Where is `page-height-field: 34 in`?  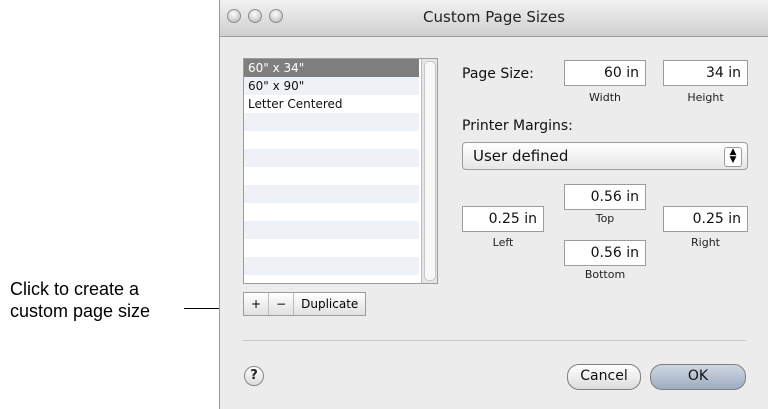
page-height-field: 34 in is located at coordinates (705, 73).